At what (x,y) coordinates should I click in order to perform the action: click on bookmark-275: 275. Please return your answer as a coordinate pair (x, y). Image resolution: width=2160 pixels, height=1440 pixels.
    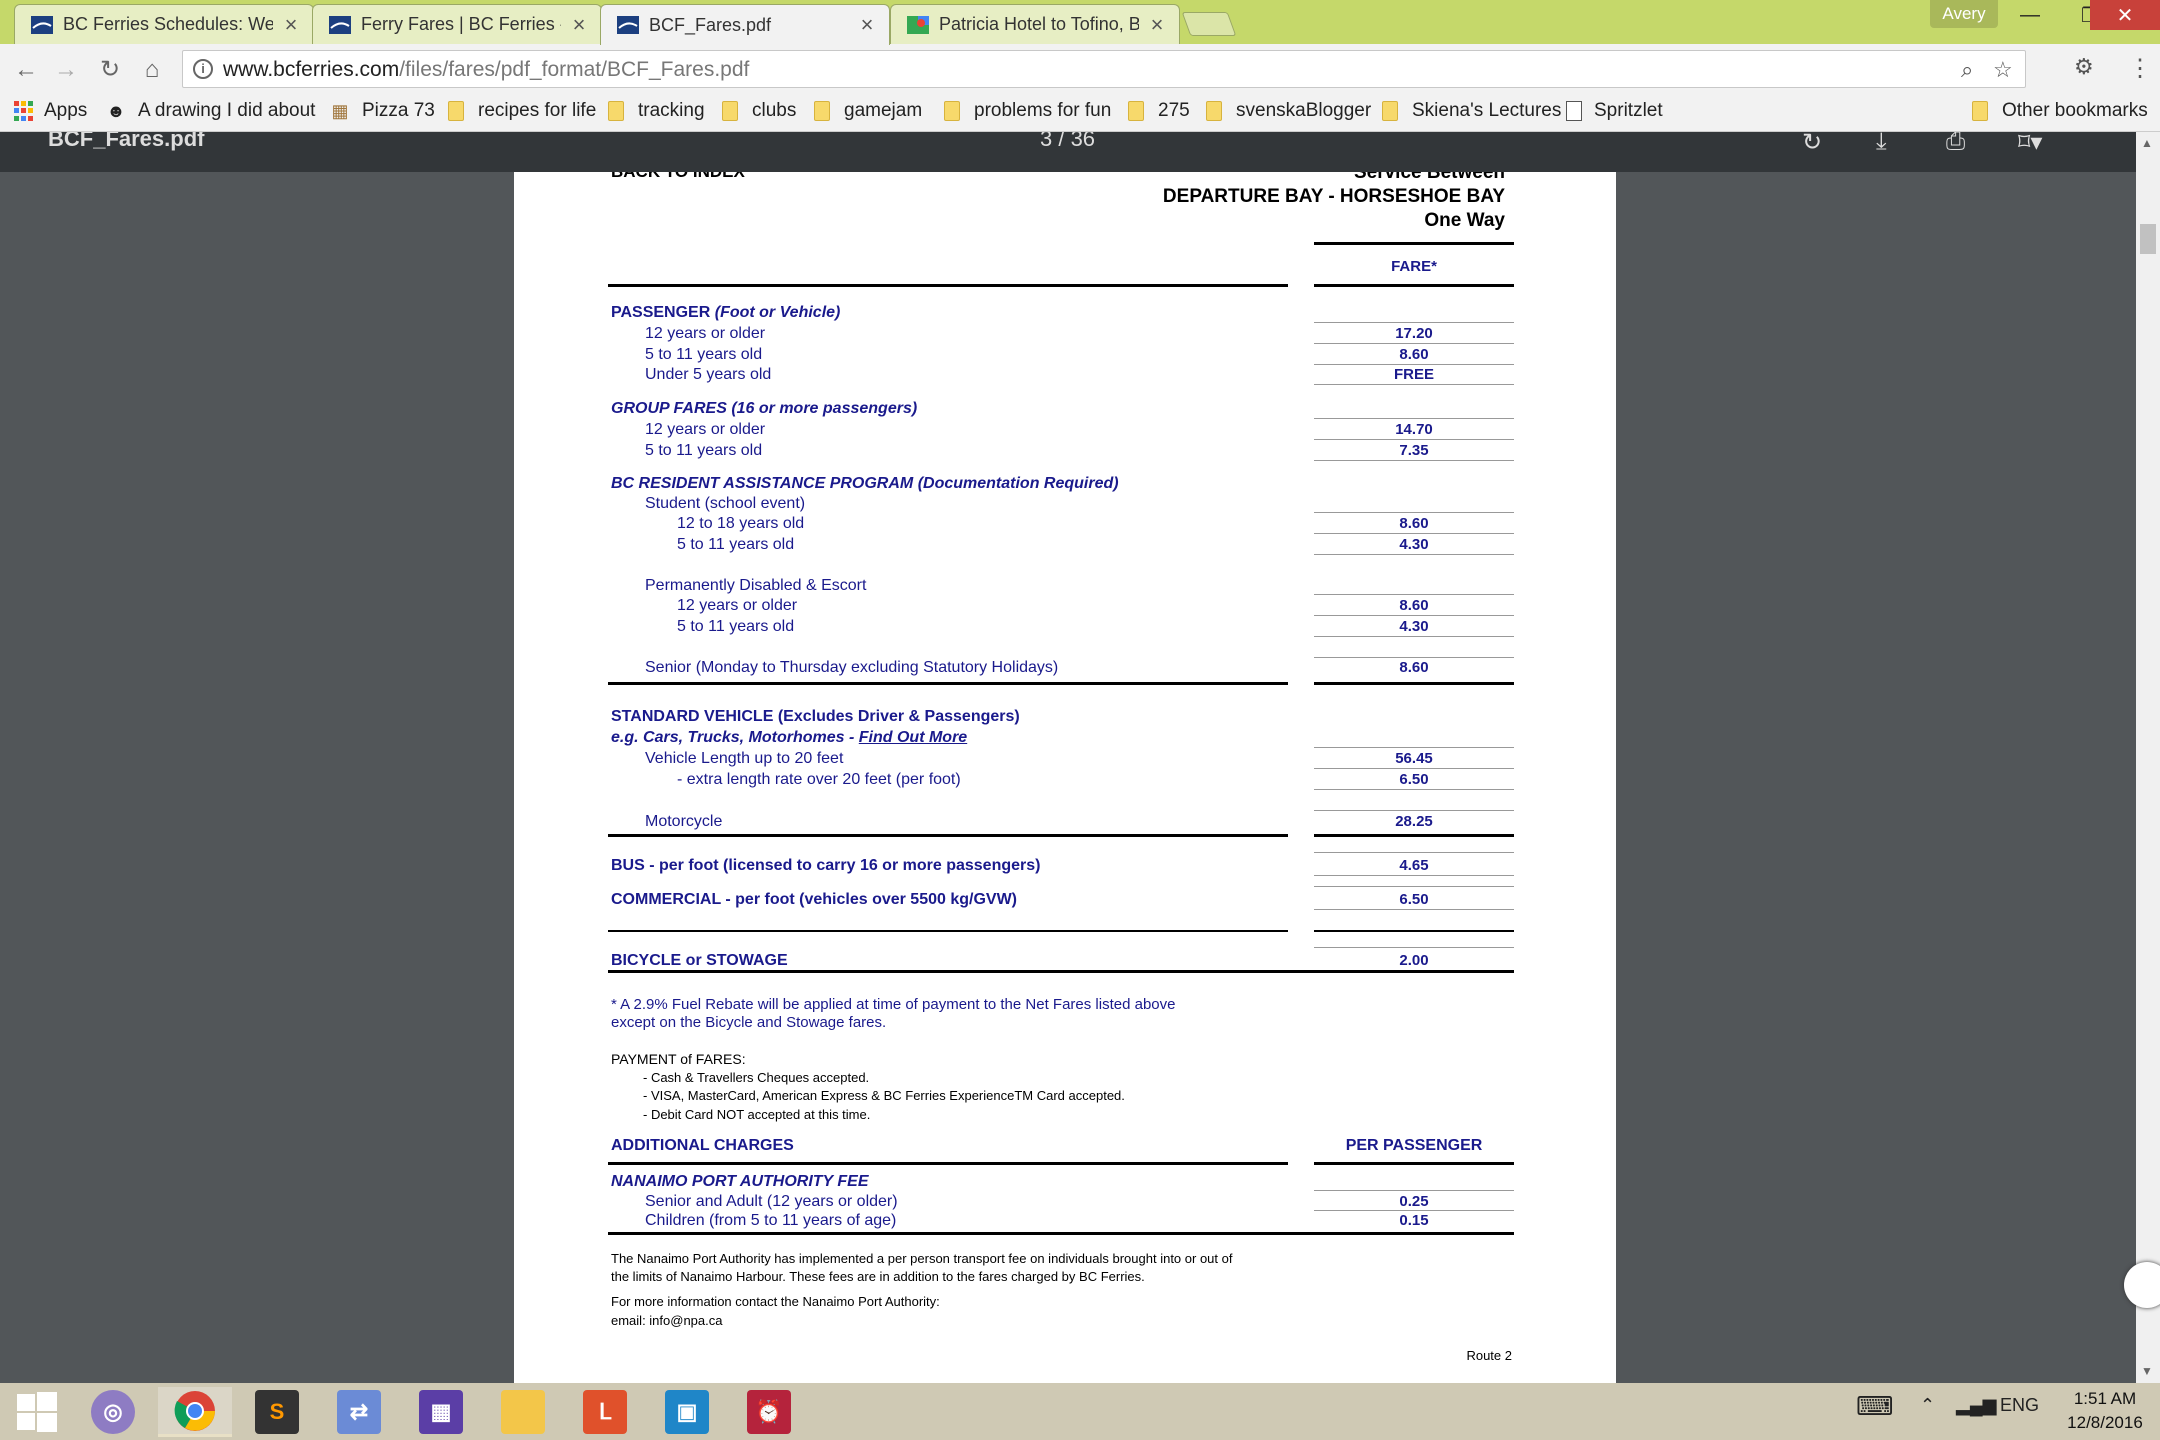
    Looking at the image, I should click on (1159, 111).